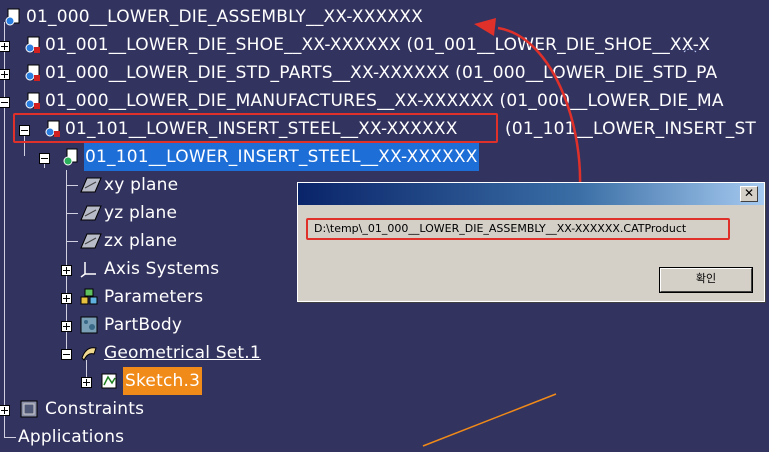 The width and height of the screenshot is (769, 452). What do you see at coordinates (89, 325) in the screenshot?
I see `partbody-icon` at bounding box center [89, 325].